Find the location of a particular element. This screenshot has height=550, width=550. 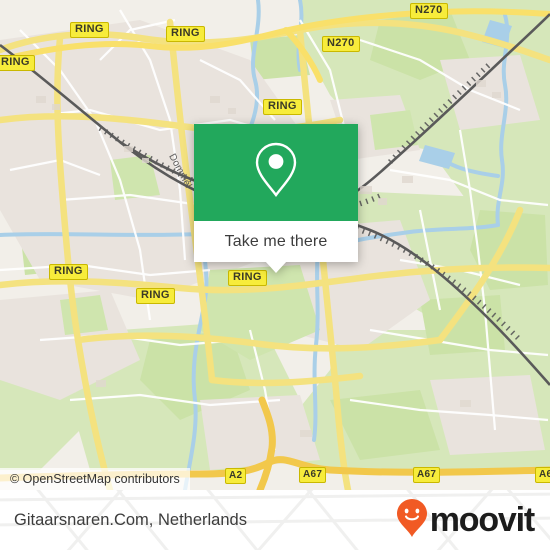

osm-attribution: © OpenStreetMap contributors is located at coordinates (95, 479).